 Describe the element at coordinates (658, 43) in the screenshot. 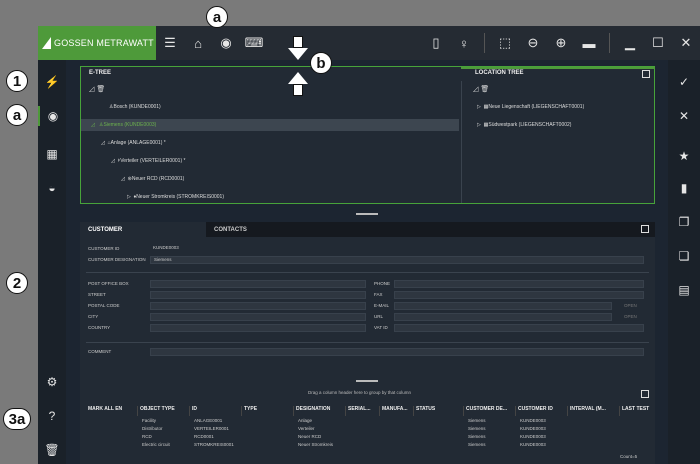

I see `maximize-icon: ☐` at that location.